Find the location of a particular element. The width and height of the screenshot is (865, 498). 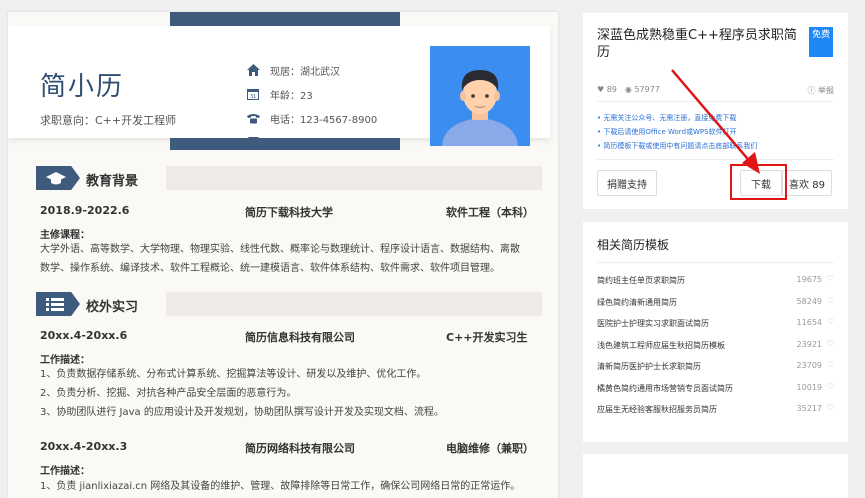

list-item: 绿色简约清新通用简历 58249 ♡ is located at coordinates (715, 307).